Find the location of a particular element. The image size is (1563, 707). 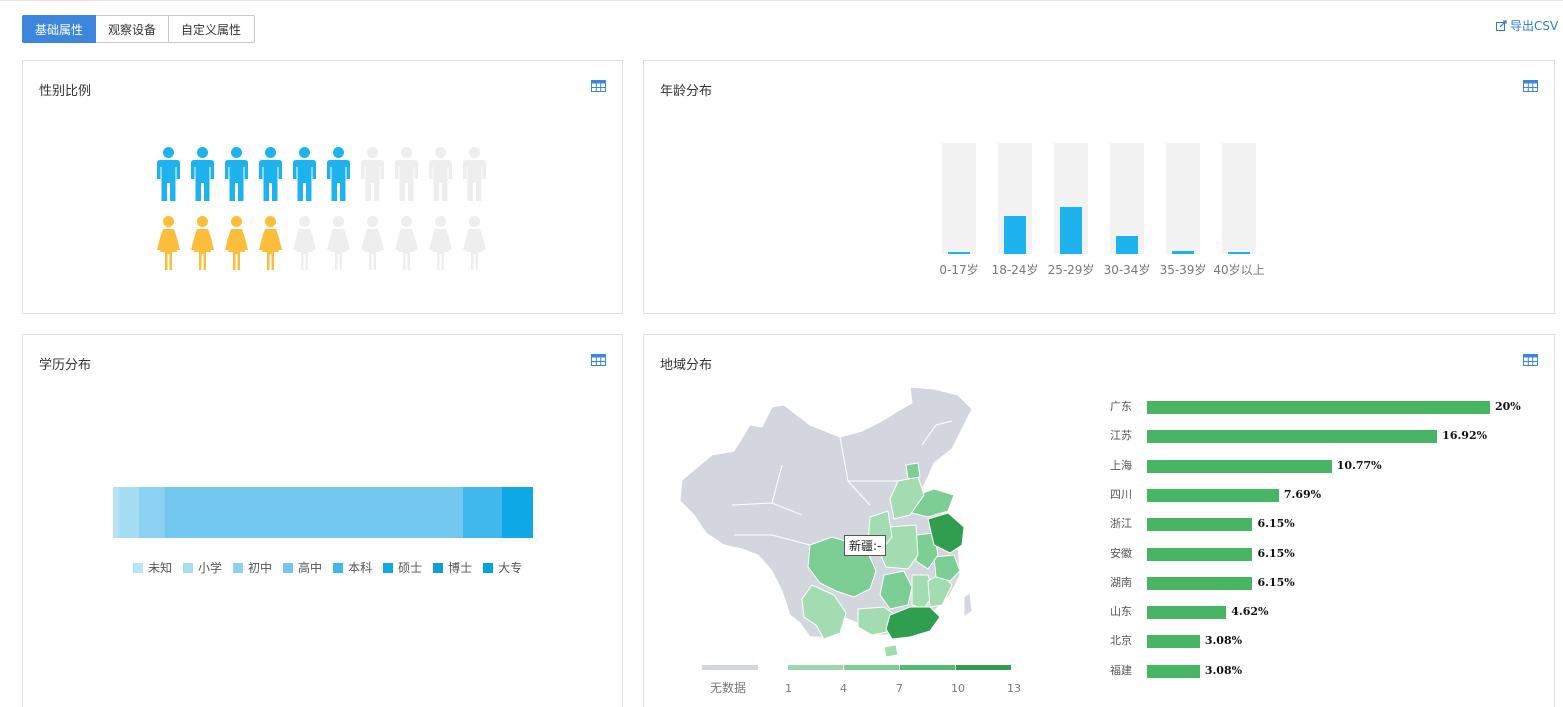

education-stacked-bar is located at coordinates (323, 512).